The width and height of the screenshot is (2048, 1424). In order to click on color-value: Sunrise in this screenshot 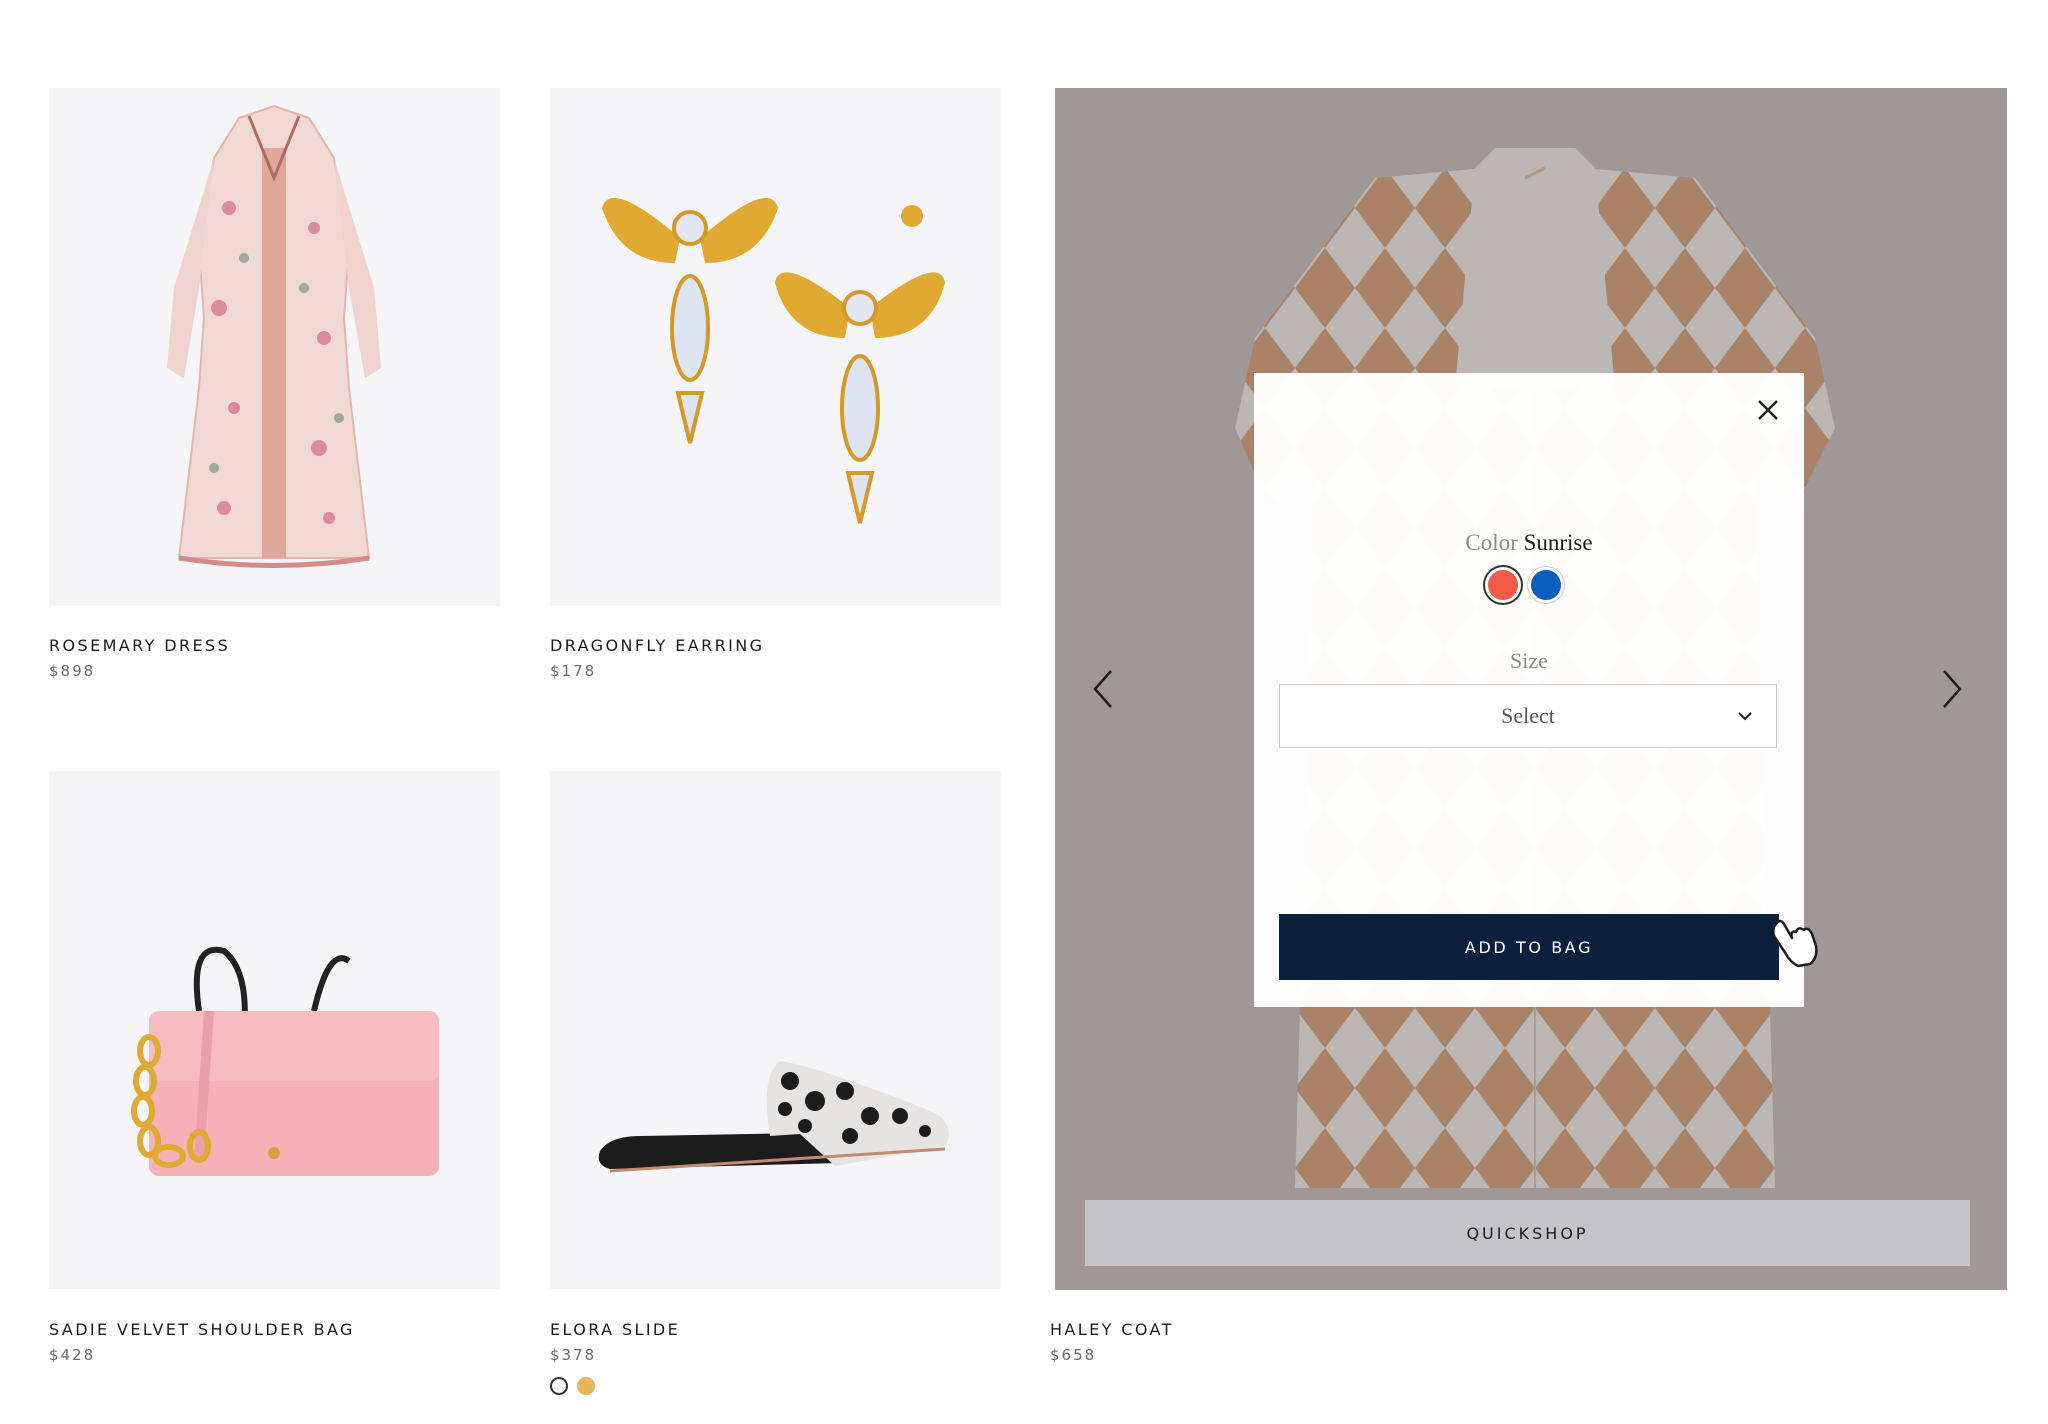, I will do `click(1558, 542)`.